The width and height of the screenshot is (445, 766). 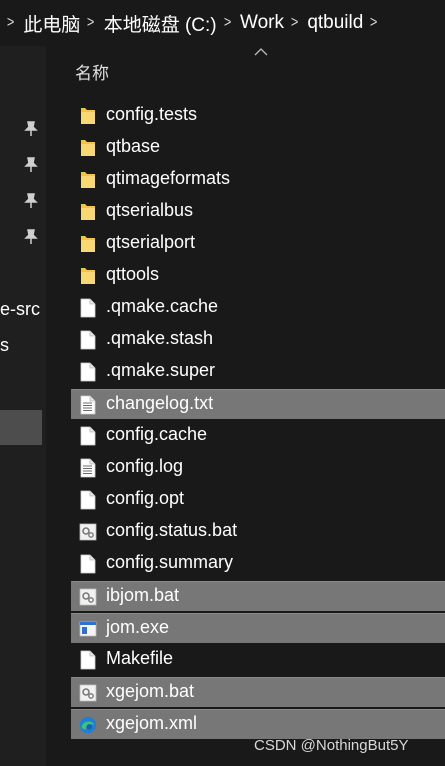 What do you see at coordinates (162, 306) in the screenshot?
I see `file-name: .qmake.cache` at bounding box center [162, 306].